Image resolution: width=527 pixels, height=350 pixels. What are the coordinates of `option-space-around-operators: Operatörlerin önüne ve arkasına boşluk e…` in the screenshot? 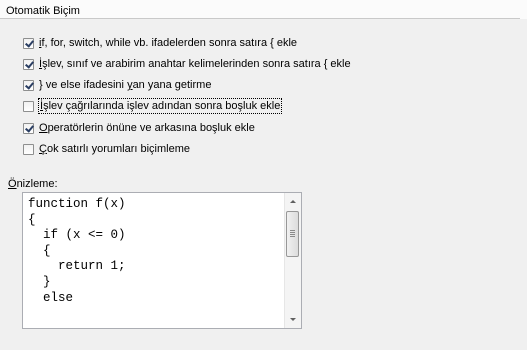 It's located at (139, 128).